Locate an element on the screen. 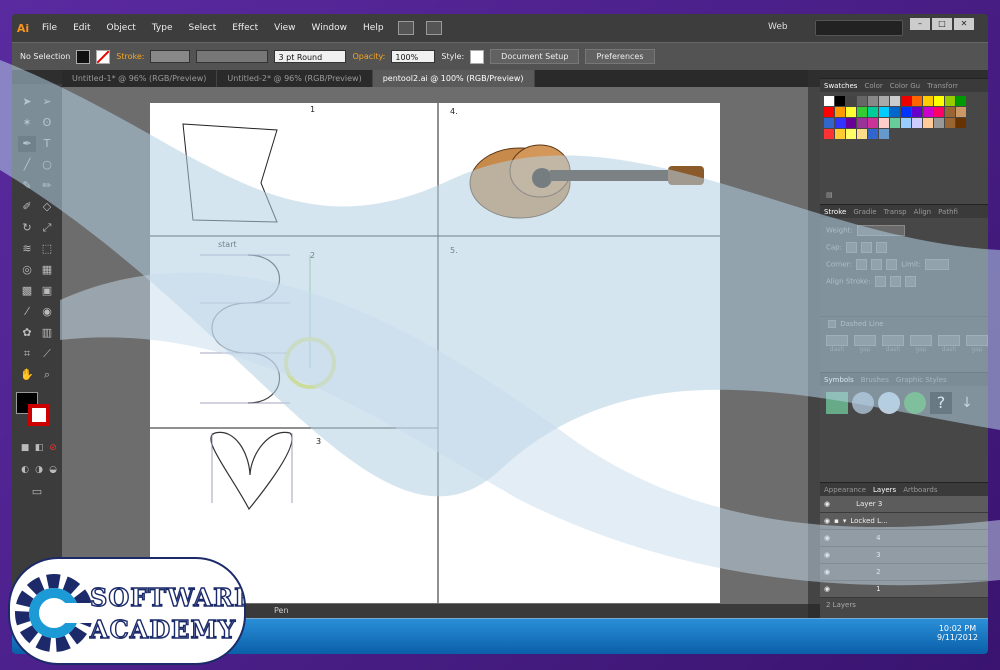  menu-help: Help is located at coordinates (373, 28).